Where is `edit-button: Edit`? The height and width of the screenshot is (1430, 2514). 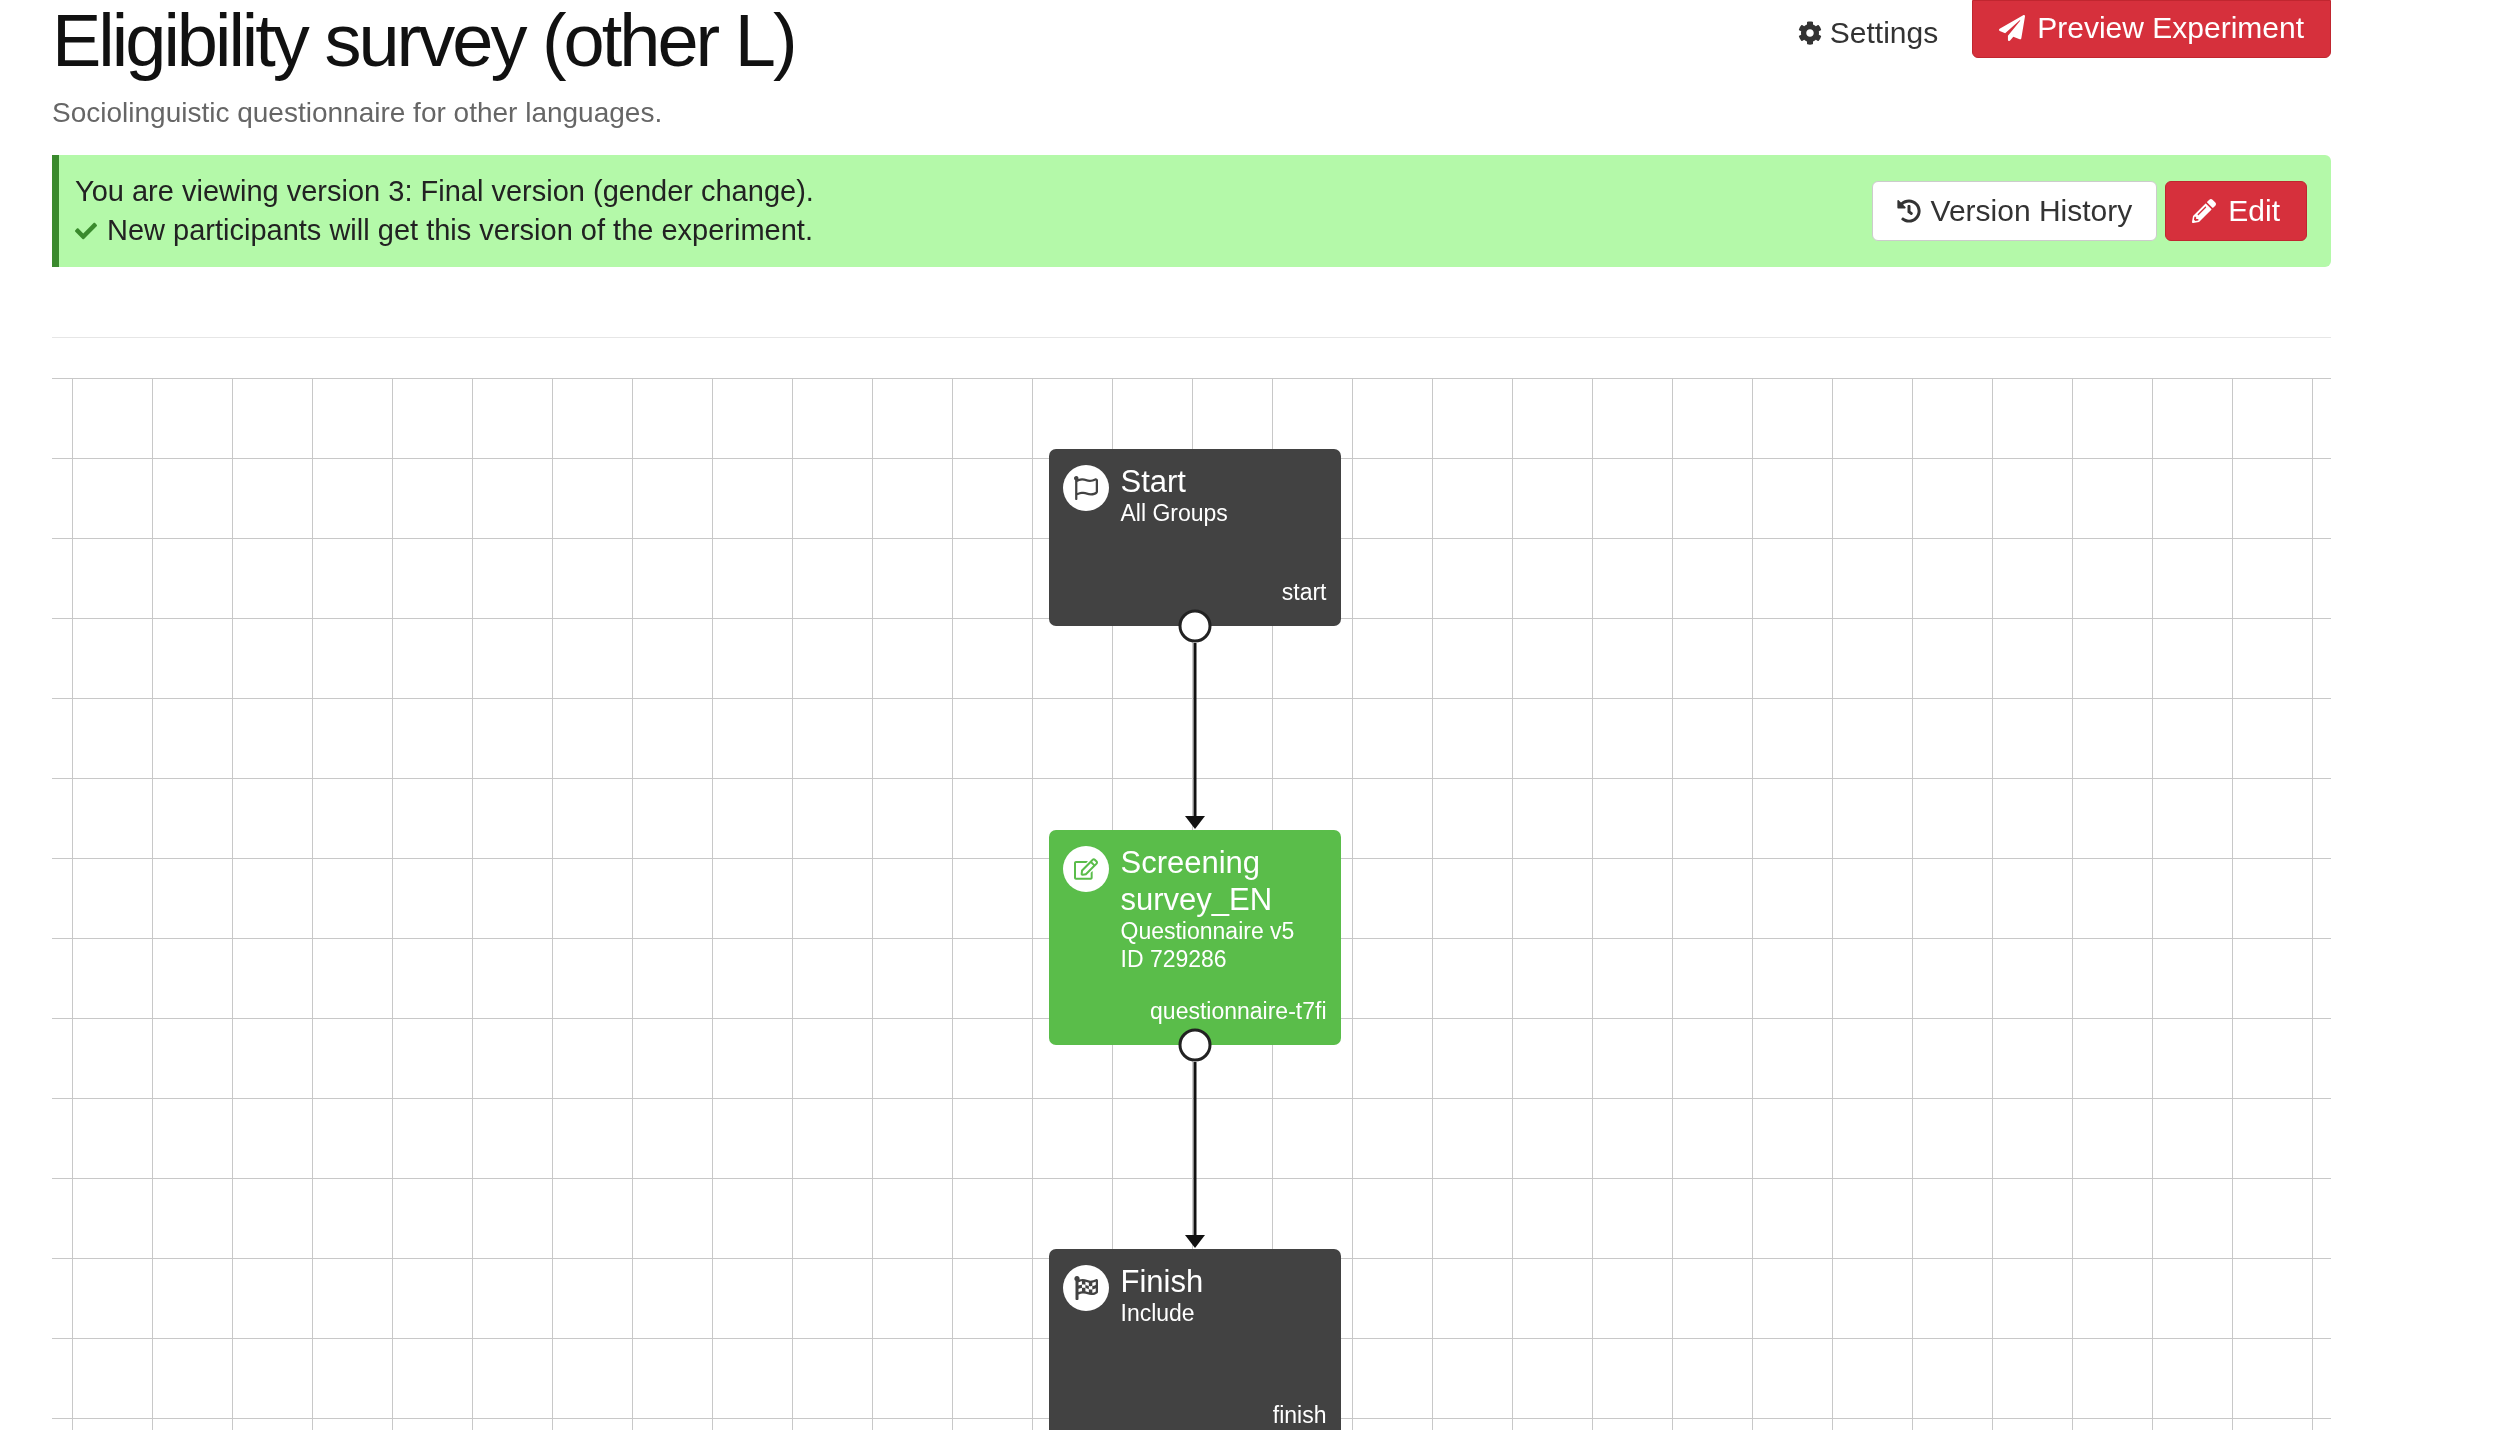 edit-button: Edit is located at coordinates (2236, 211).